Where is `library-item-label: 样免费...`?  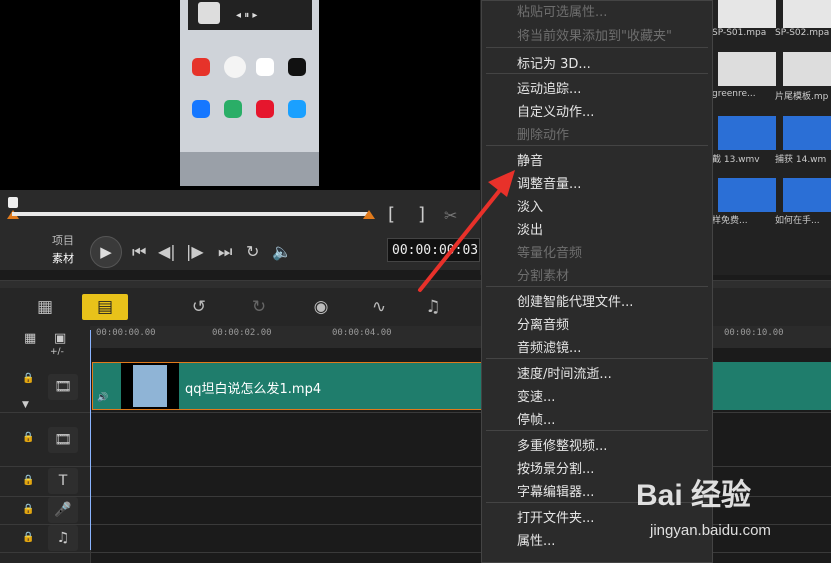
library-item-label: 样免费... is located at coordinates (730, 219).